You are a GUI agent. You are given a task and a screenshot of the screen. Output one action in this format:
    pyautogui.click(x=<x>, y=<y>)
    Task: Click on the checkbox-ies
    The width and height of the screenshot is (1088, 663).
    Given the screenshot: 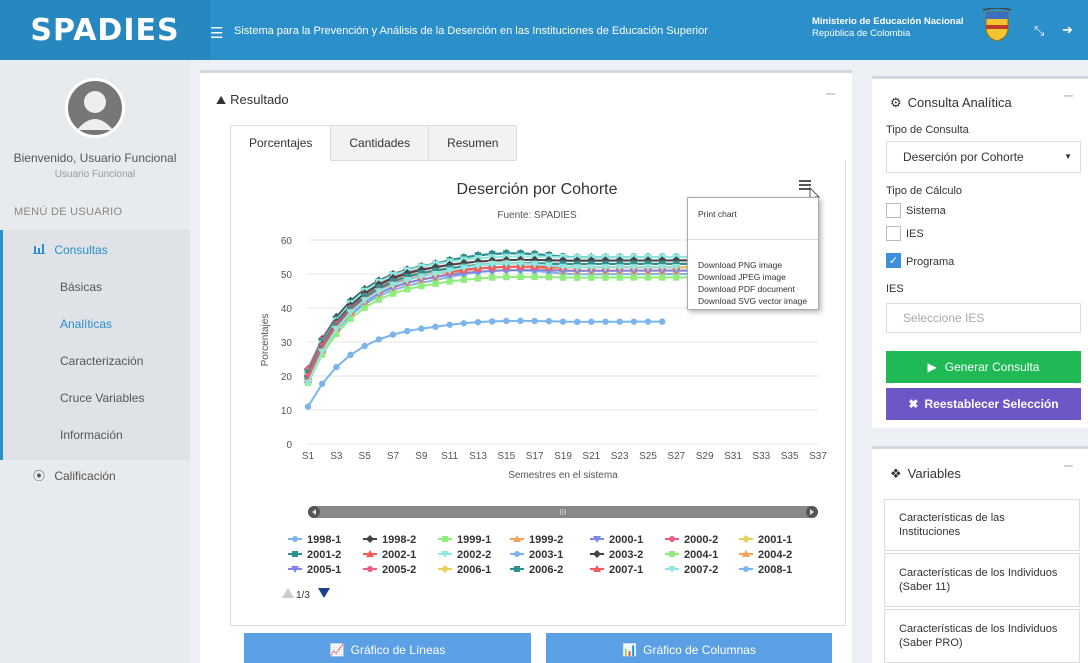 What is the action you would take?
    pyautogui.click(x=893, y=233)
    